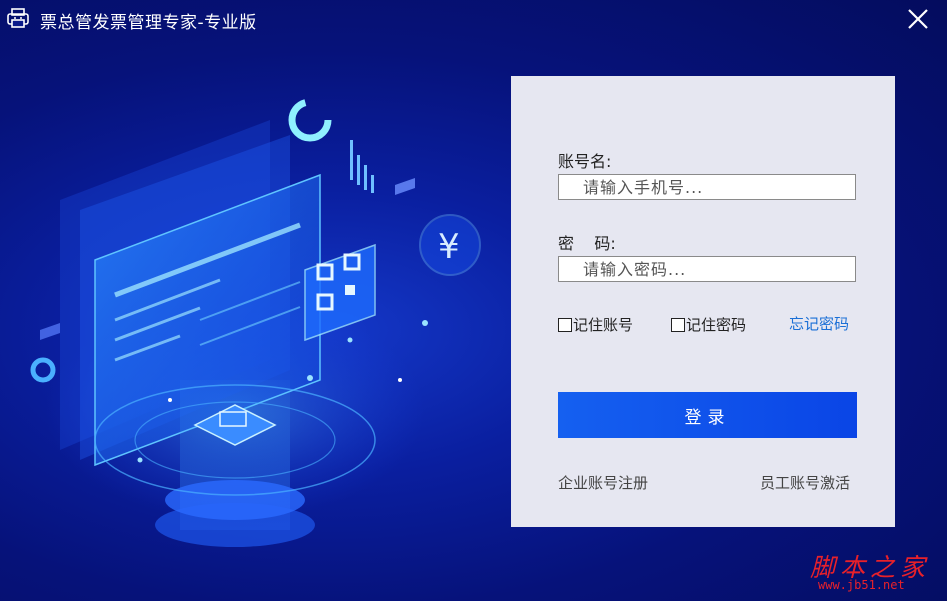 The height and width of the screenshot is (601, 947). I want to click on title-bar: 票总管发票管理专家-专业版, so click(473, 19).